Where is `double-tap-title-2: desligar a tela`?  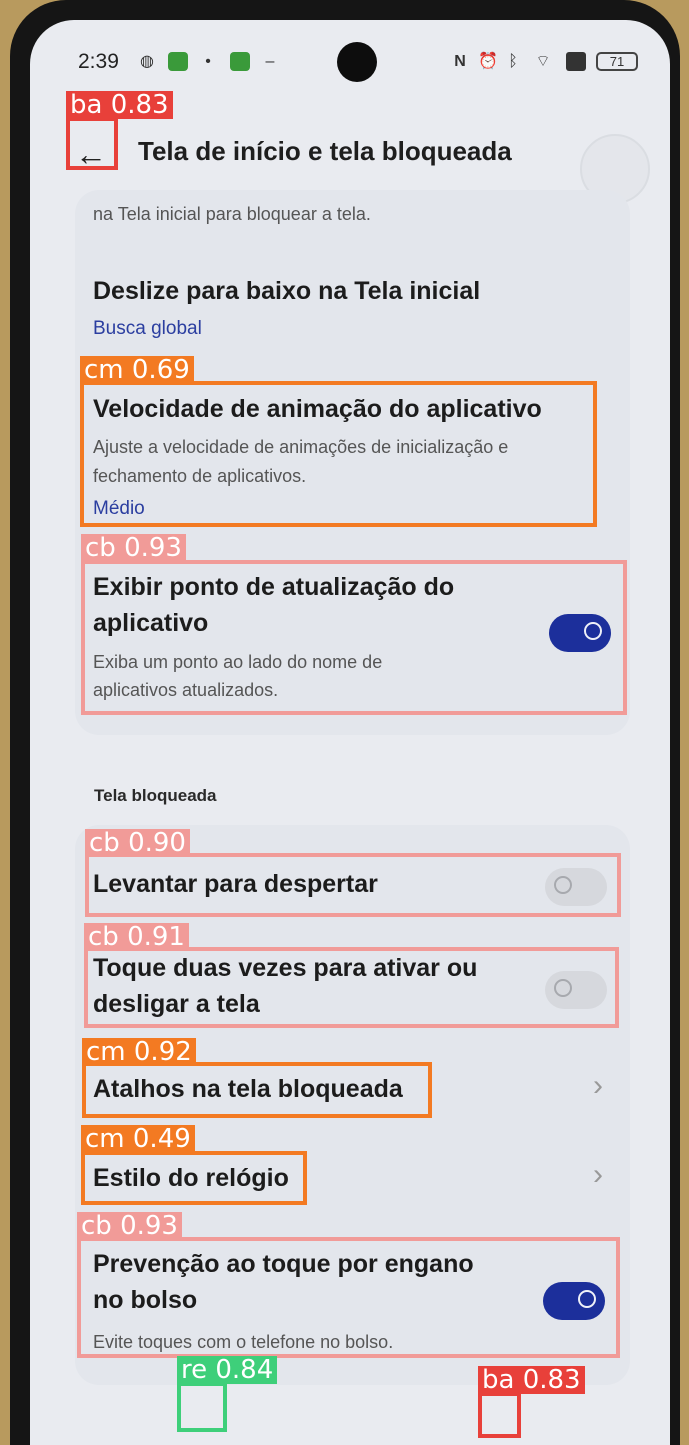 double-tap-title-2: desligar a tela is located at coordinates (176, 1004).